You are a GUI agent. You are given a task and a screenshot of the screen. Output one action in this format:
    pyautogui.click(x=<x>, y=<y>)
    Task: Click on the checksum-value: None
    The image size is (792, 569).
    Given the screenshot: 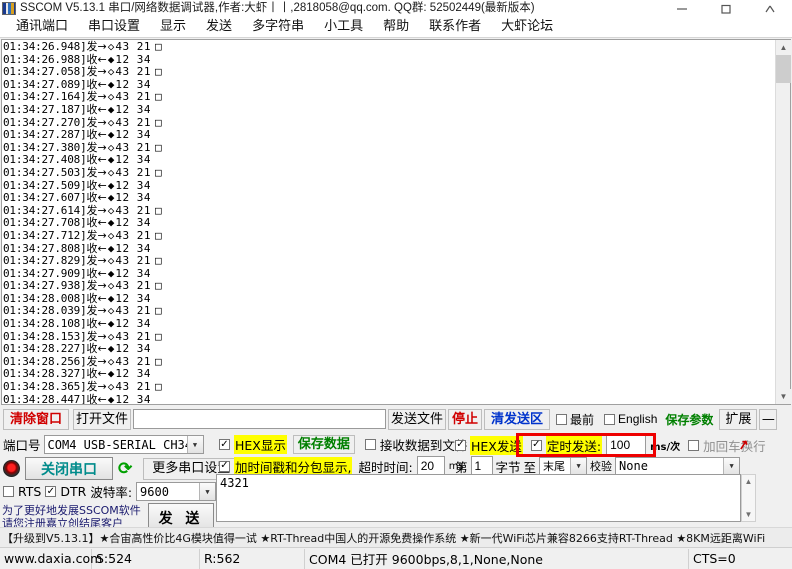 What is the action you would take?
    pyautogui.click(x=633, y=466)
    